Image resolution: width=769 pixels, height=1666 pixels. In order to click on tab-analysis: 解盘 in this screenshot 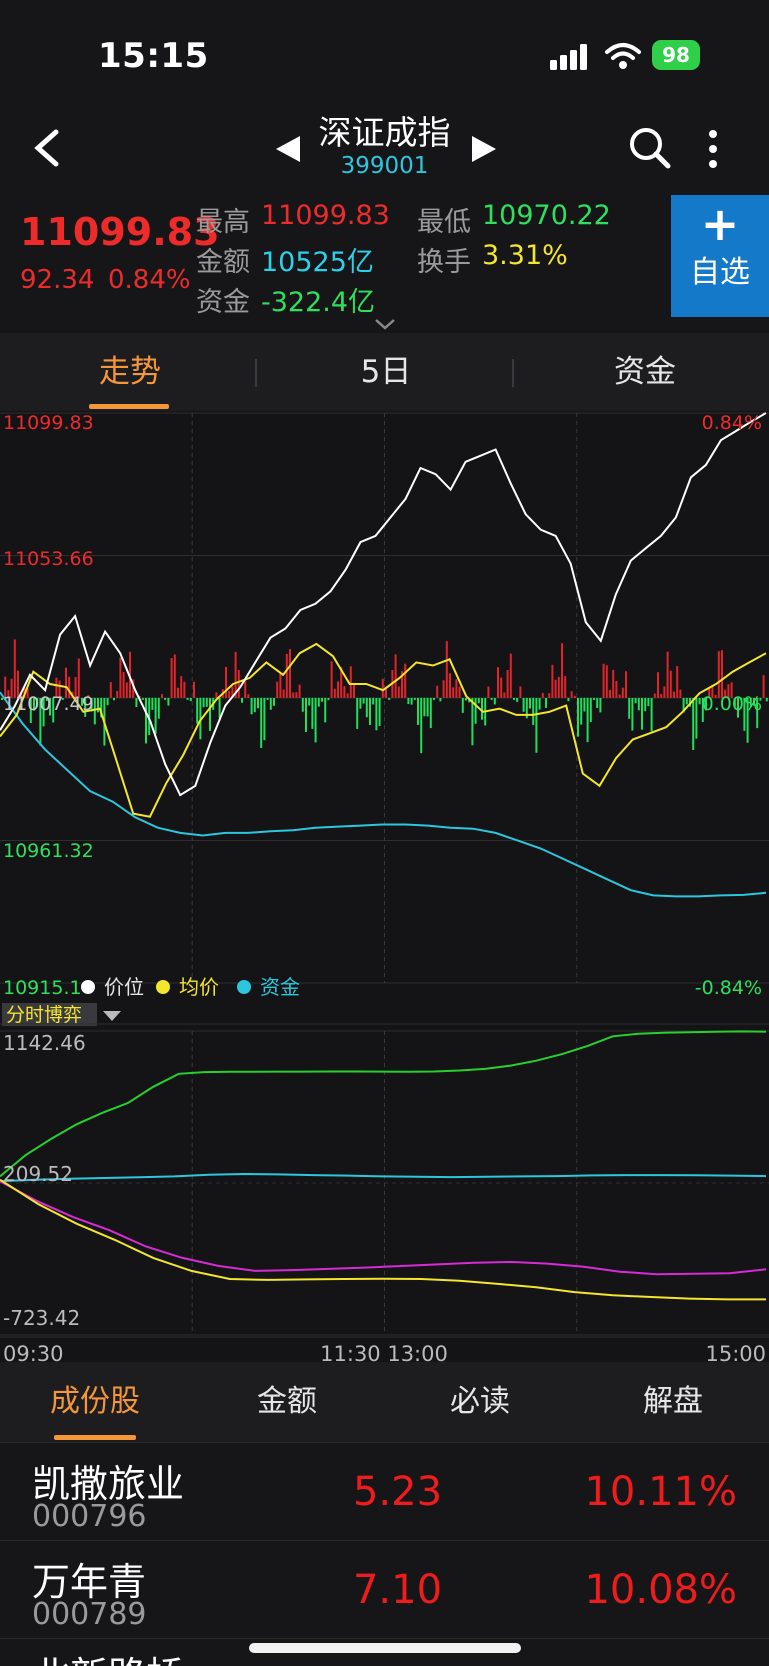, I will do `click(673, 1402)`.